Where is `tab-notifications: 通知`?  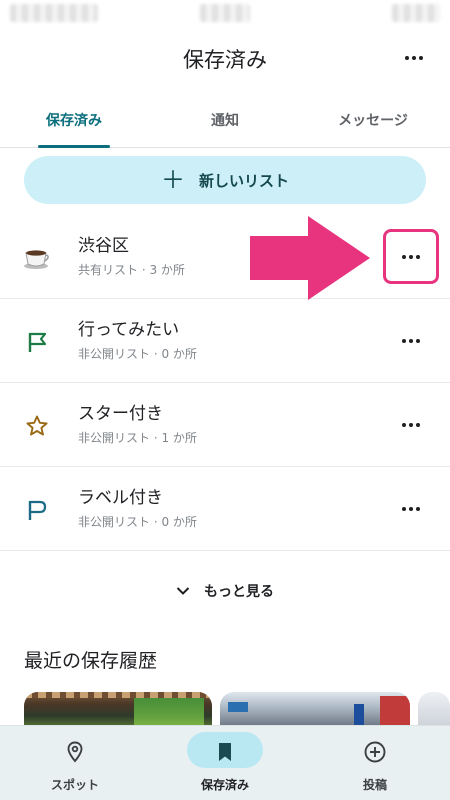
tab-notifications: 通知 is located at coordinates (225, 120).